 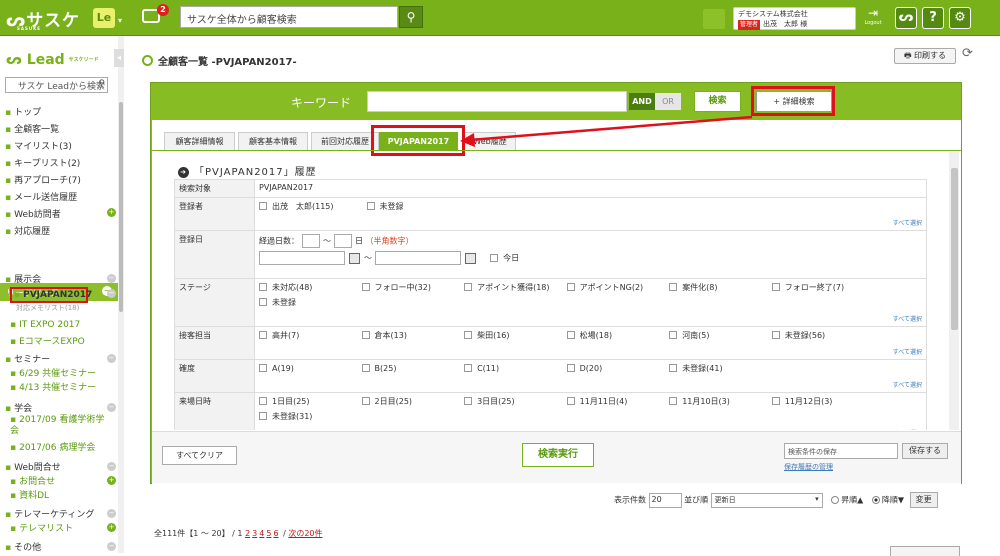 What do you see at coordinates (199, 141) in the screenshot?
I see `tab-customer-detail: 顧客詳細情報` at bounding box center [199, 141].